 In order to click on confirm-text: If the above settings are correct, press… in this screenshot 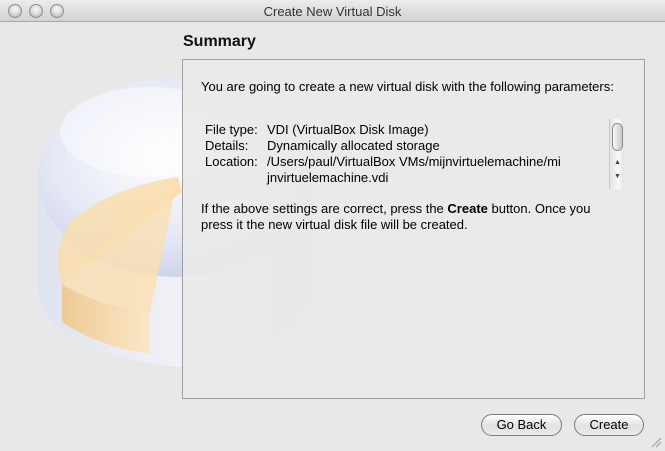, I will do `click(411, 217)`.